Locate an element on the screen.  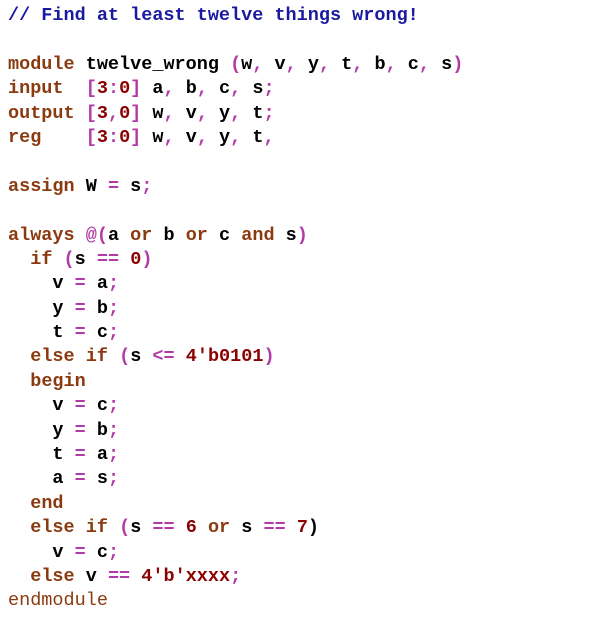
code-line: begin is located at coordinates (298, 382).